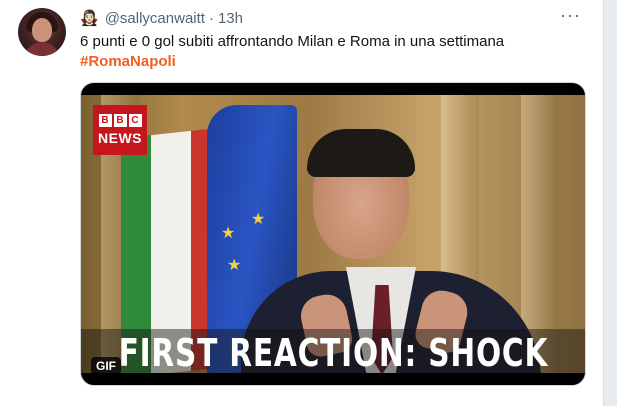 Image resolution: width=617 pixels, height=406 pixels. I want to click on bbc-news-logo: B B C NEWS, so click(120, 130).